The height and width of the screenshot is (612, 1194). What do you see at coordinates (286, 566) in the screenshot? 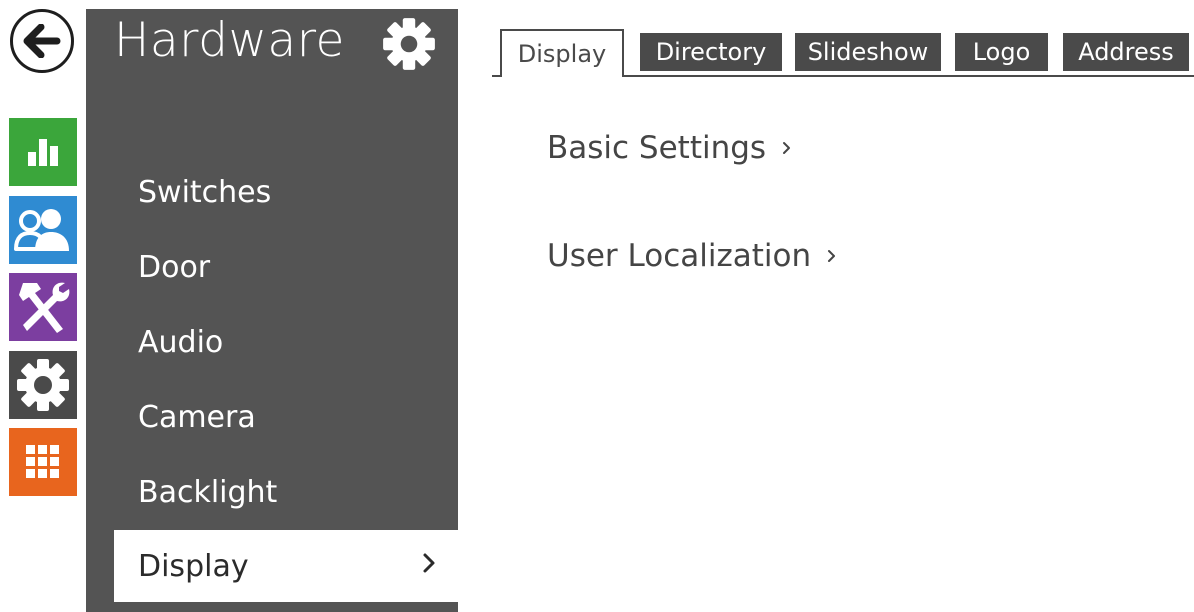
I see `sidebar-item-display: Display` at bounding box center [286, 566].